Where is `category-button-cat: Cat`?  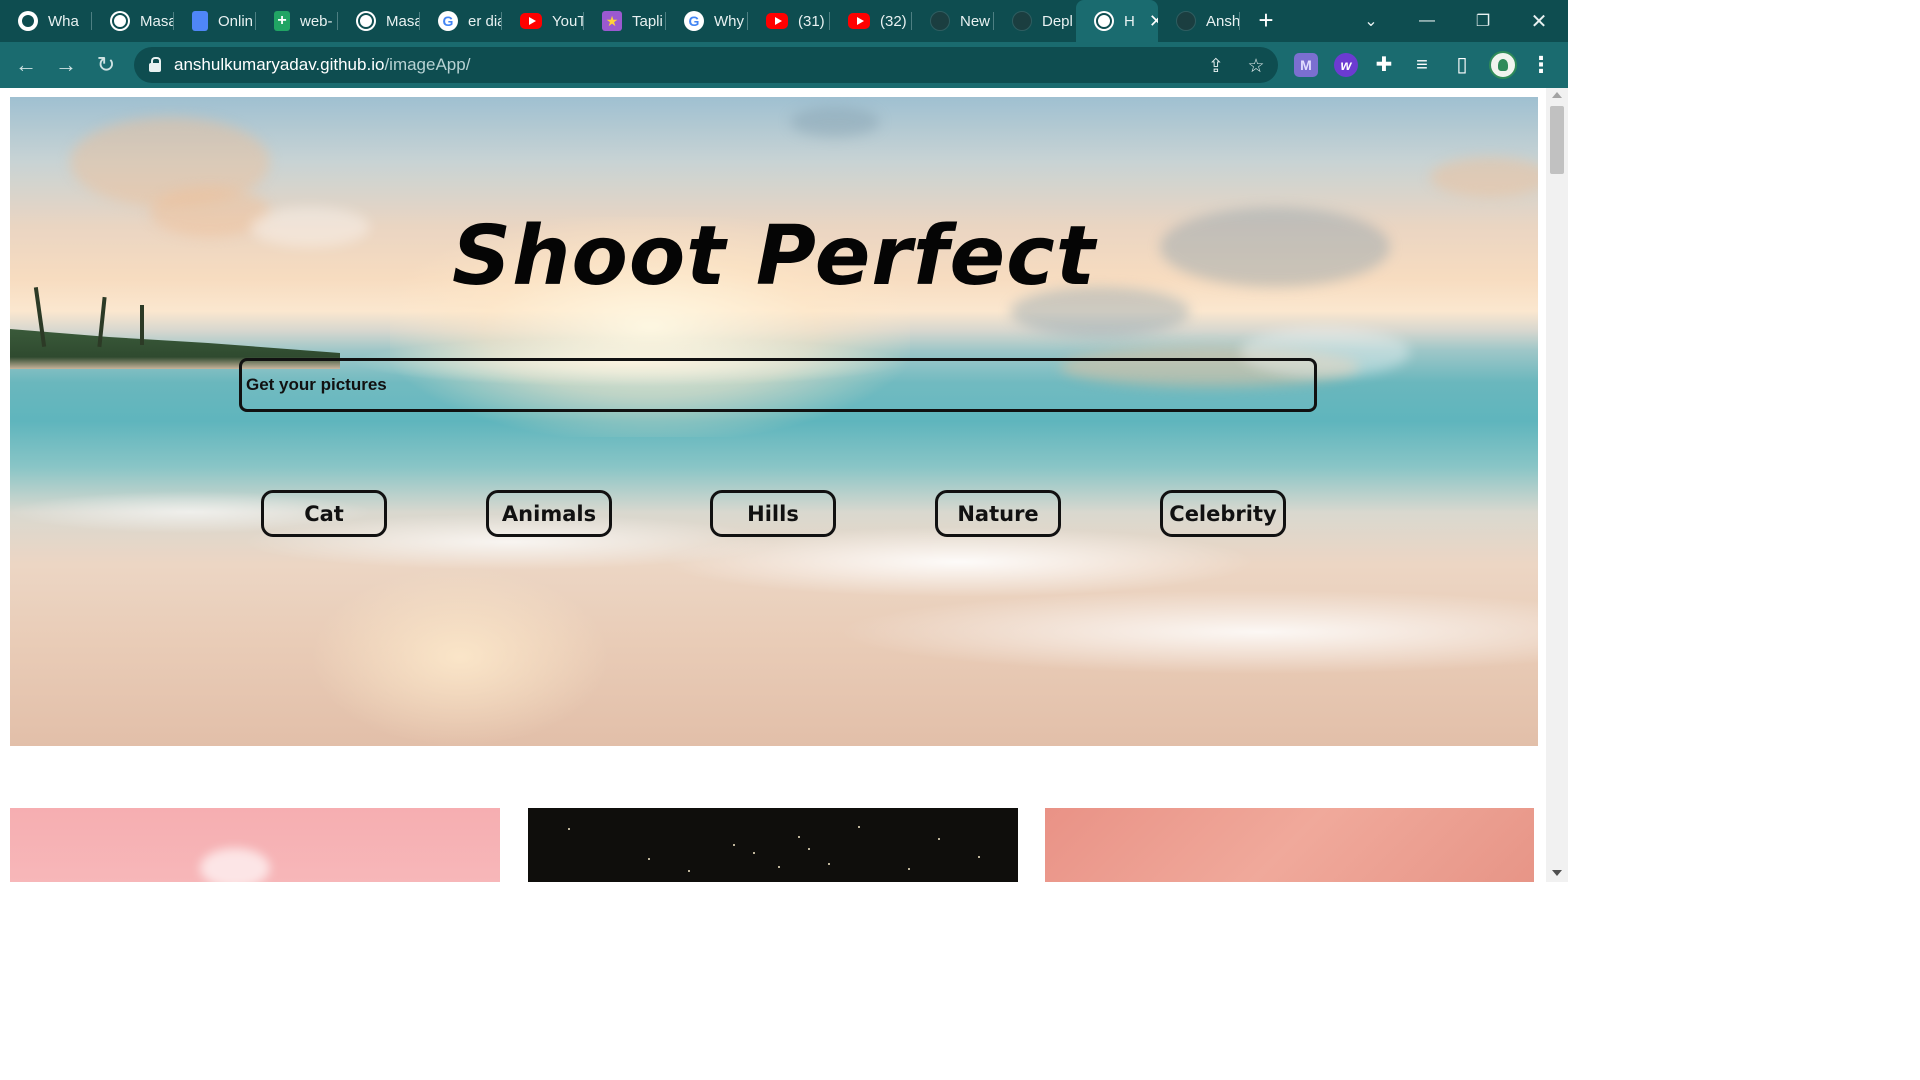 category-button-cat: Cat is located at coordinates (324, 513).